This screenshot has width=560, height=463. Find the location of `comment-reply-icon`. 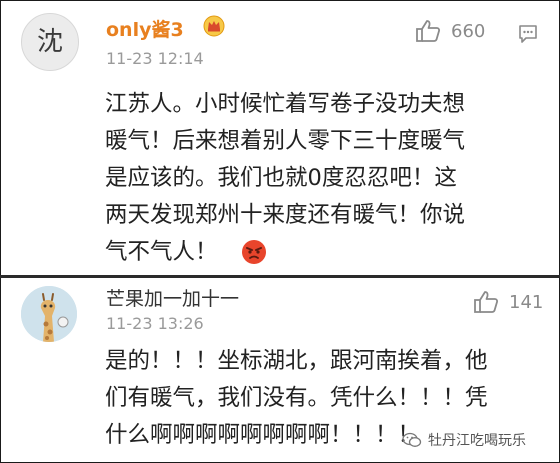

comment-reply-icon is located at coordinates (528, 34).